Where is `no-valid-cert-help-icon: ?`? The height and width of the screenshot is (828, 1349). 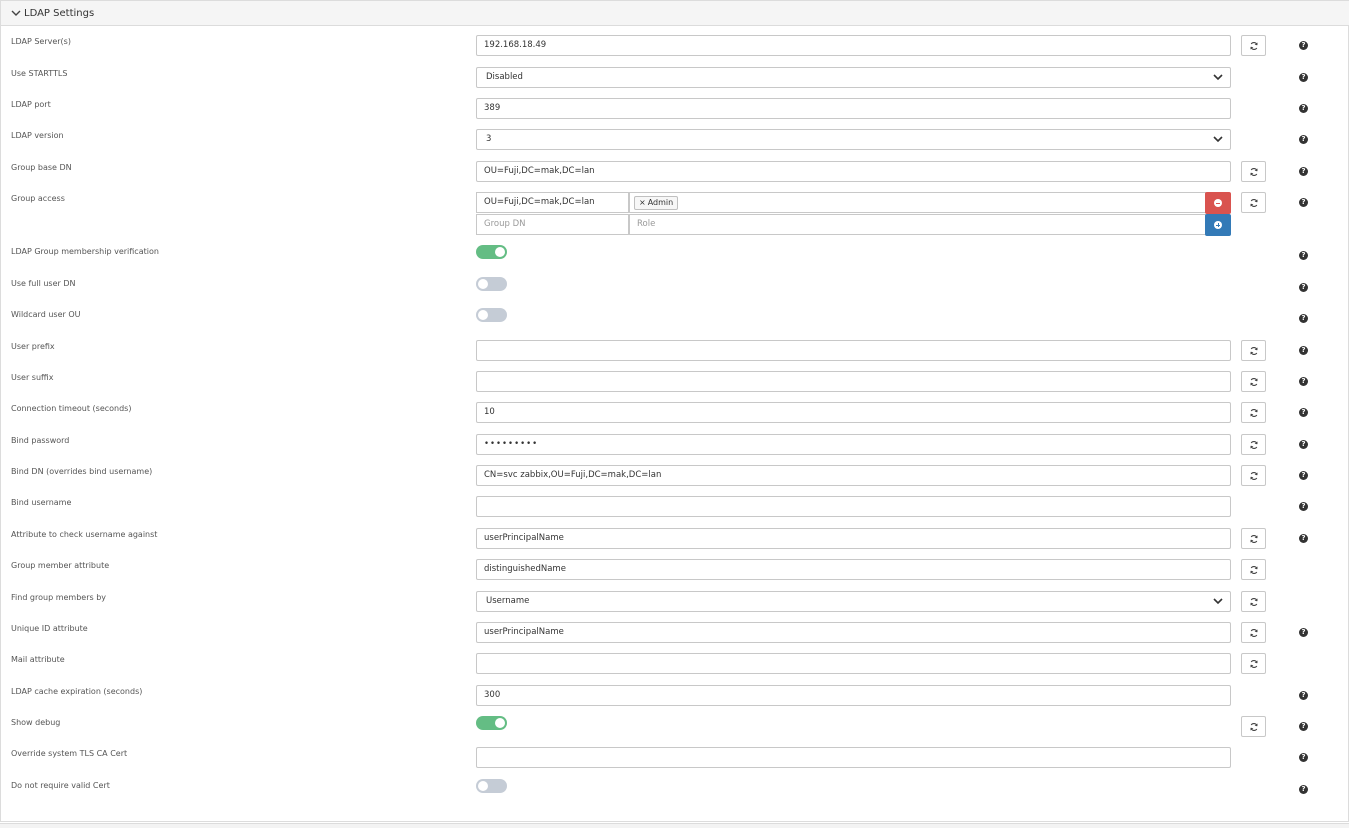 no-valid-cert-help-icon: ? is located at coordinates (1303, 789).